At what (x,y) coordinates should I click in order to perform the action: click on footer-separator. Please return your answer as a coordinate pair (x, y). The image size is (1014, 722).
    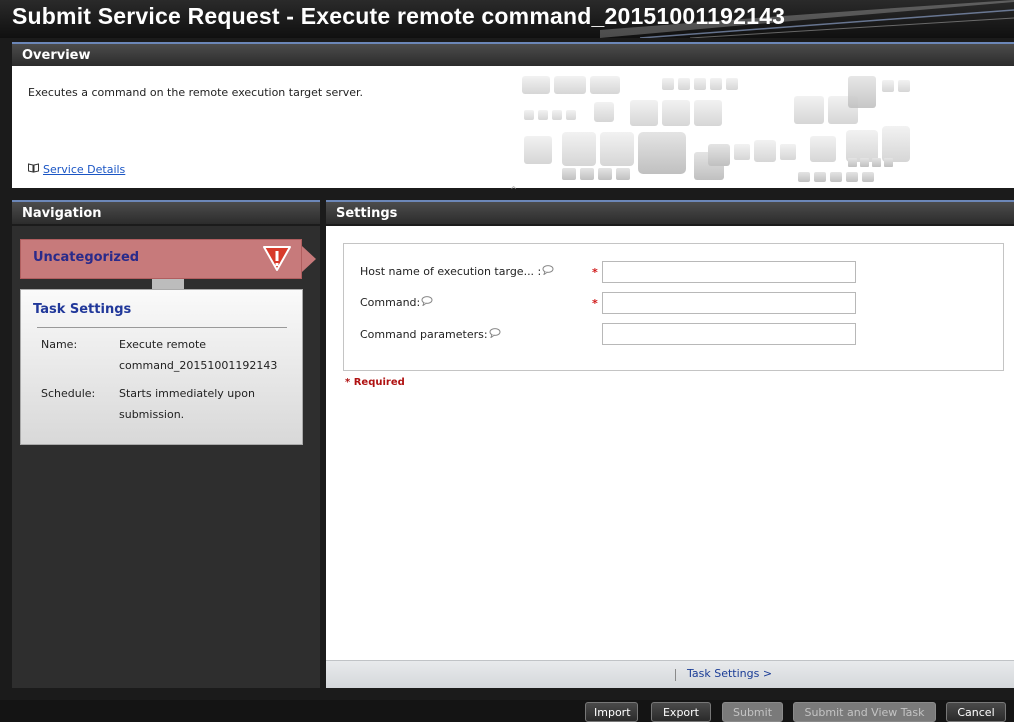
    Looking at the image, I should click on (675, 675).